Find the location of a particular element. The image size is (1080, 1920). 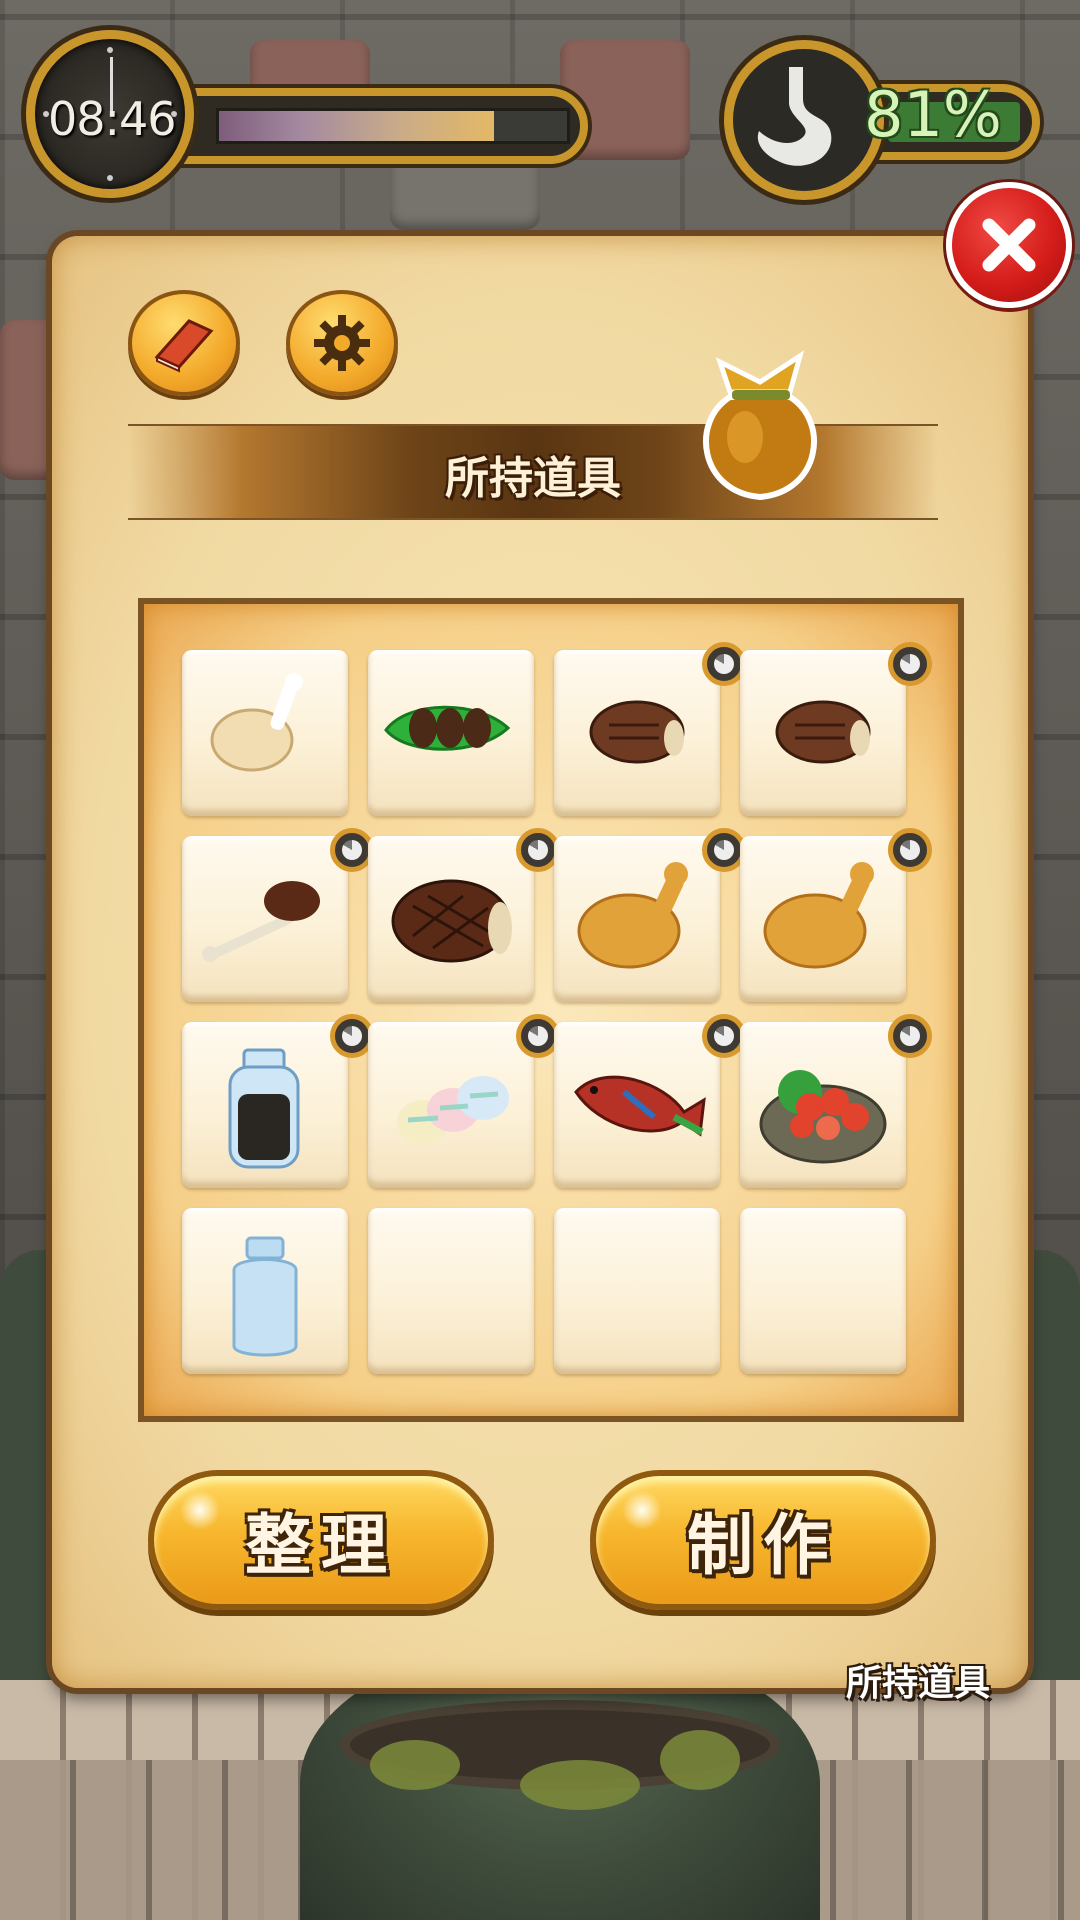

close-button is located at coordinates (1009, 245).